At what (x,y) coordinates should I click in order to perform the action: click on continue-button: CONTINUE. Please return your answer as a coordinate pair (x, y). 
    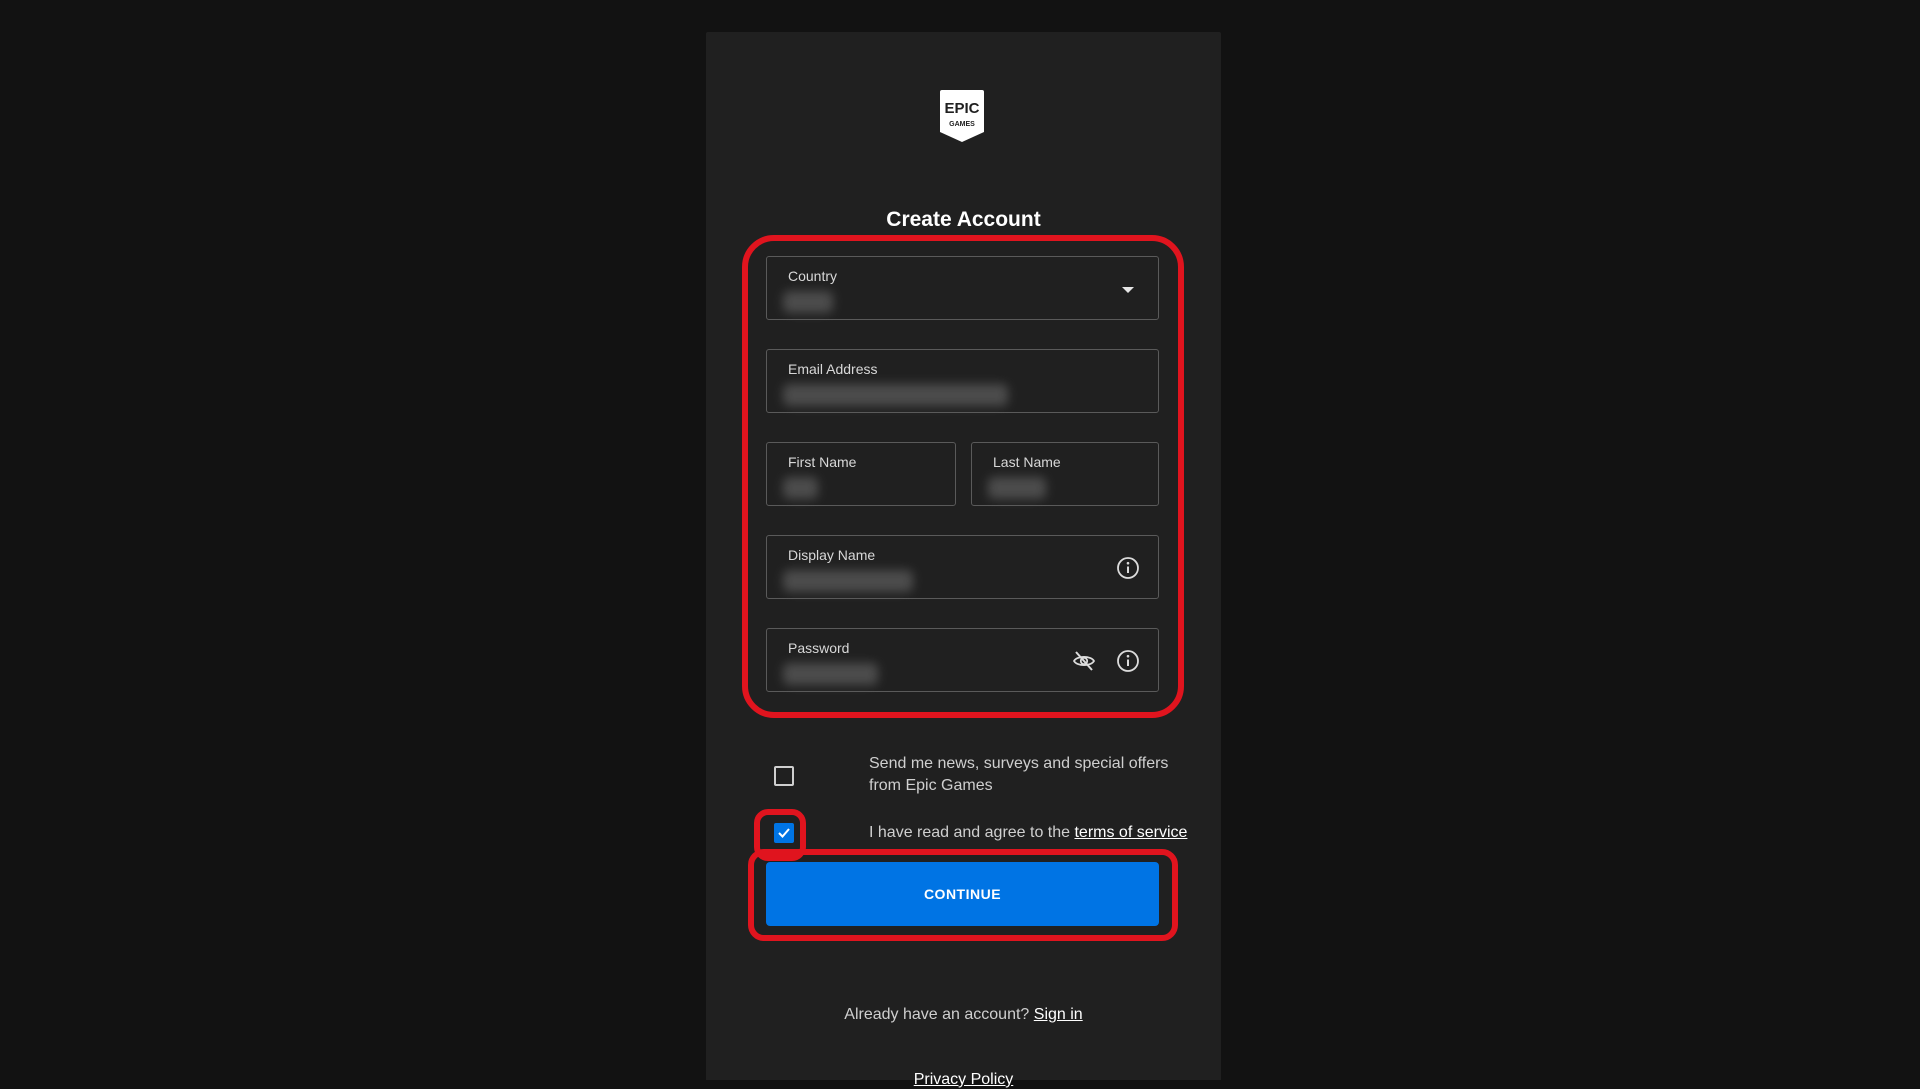
    Looking at the image, I should click on (962, 894).